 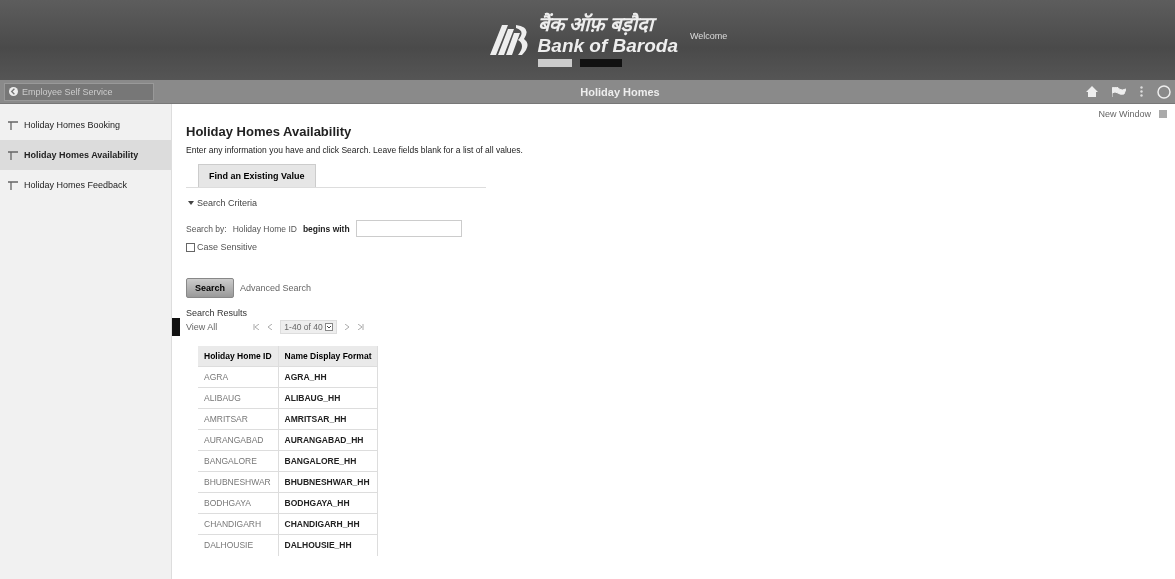 I want to click on table-cell: BHUBNESHWAR, so click(x=238, y=482).